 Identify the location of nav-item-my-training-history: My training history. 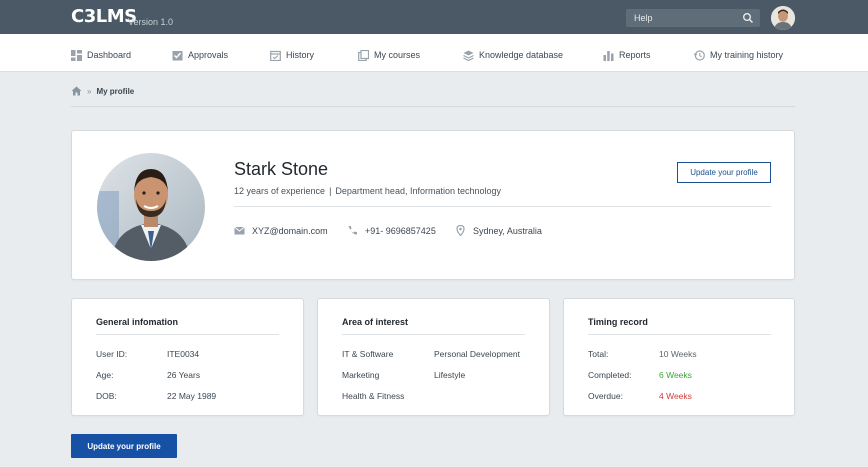
(738, 55).